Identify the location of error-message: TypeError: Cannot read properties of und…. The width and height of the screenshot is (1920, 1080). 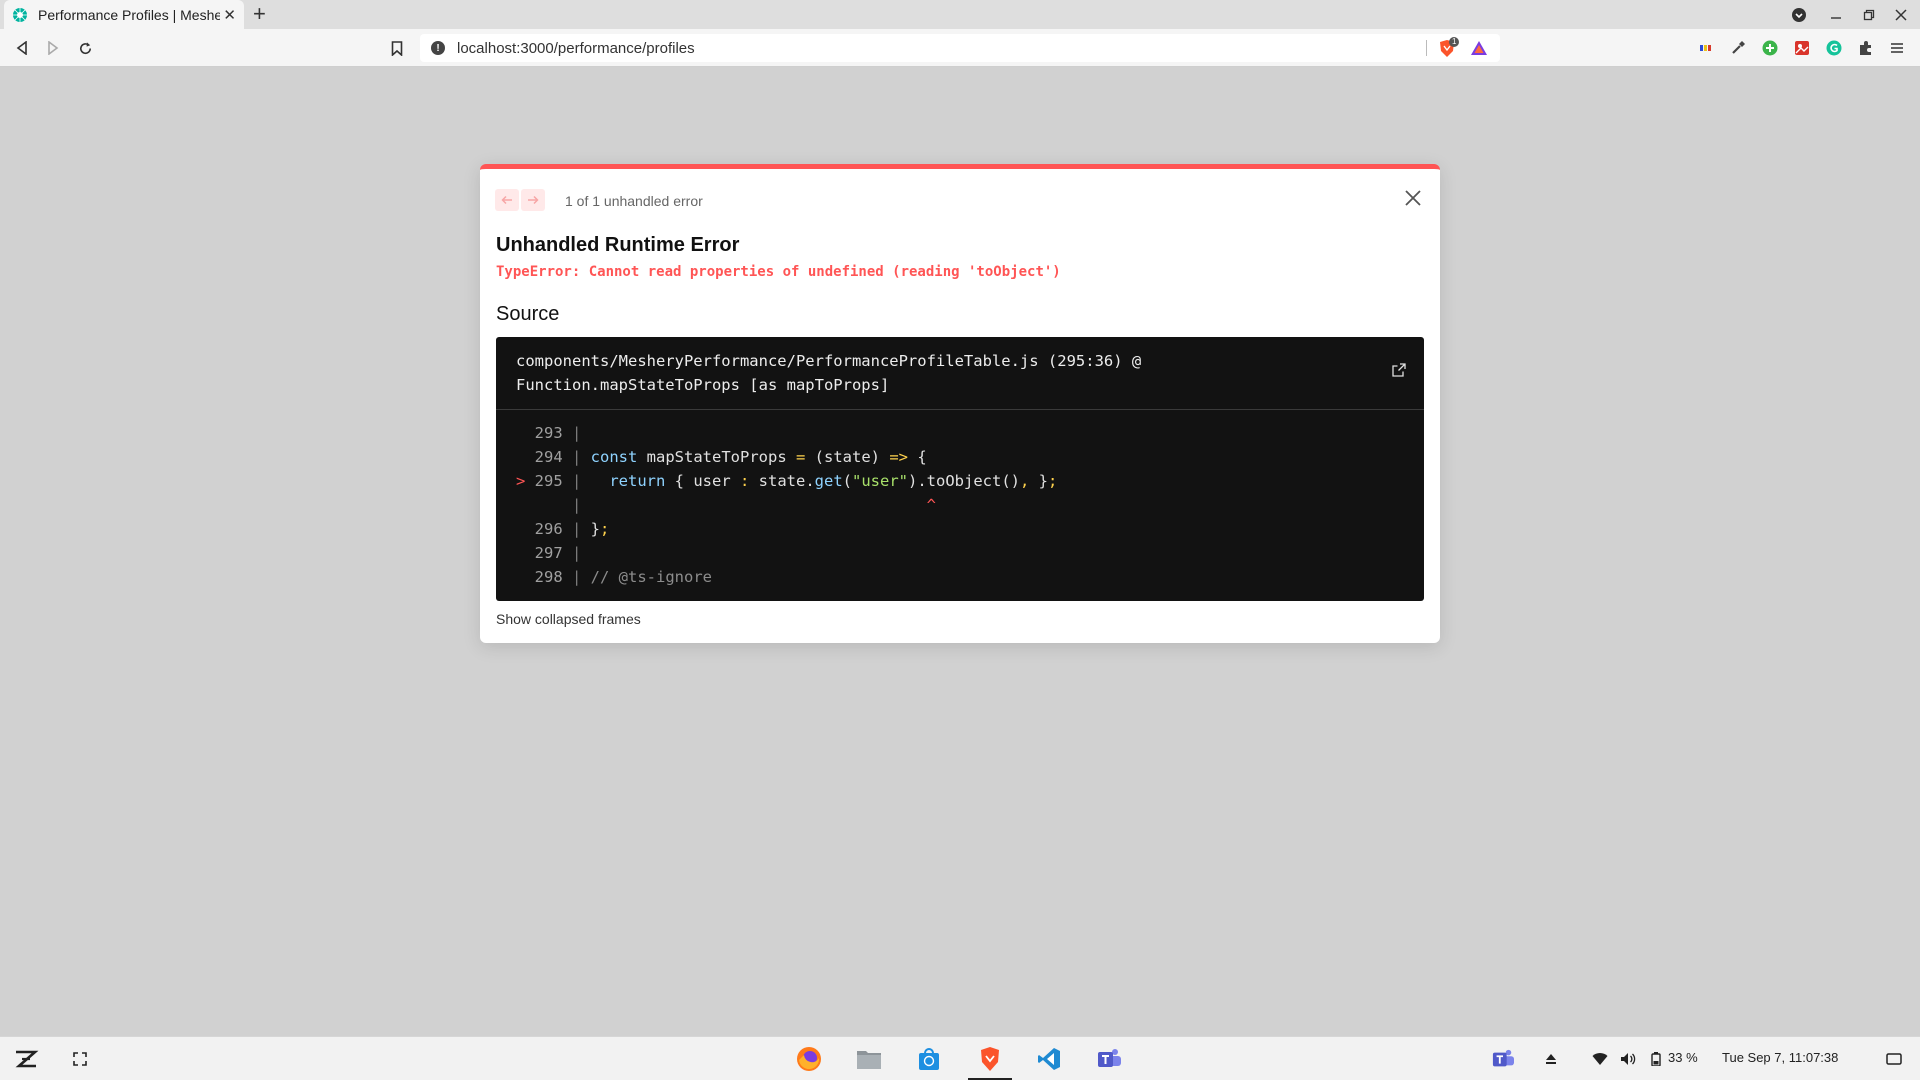
(778, 272).